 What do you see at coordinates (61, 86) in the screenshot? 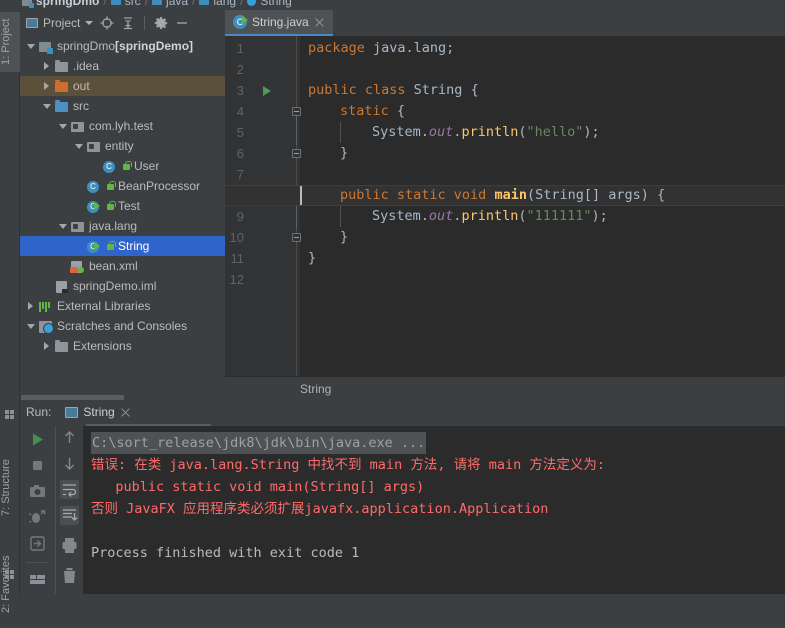
I see `folder-orange-icon` at bounding box center [61, 86].